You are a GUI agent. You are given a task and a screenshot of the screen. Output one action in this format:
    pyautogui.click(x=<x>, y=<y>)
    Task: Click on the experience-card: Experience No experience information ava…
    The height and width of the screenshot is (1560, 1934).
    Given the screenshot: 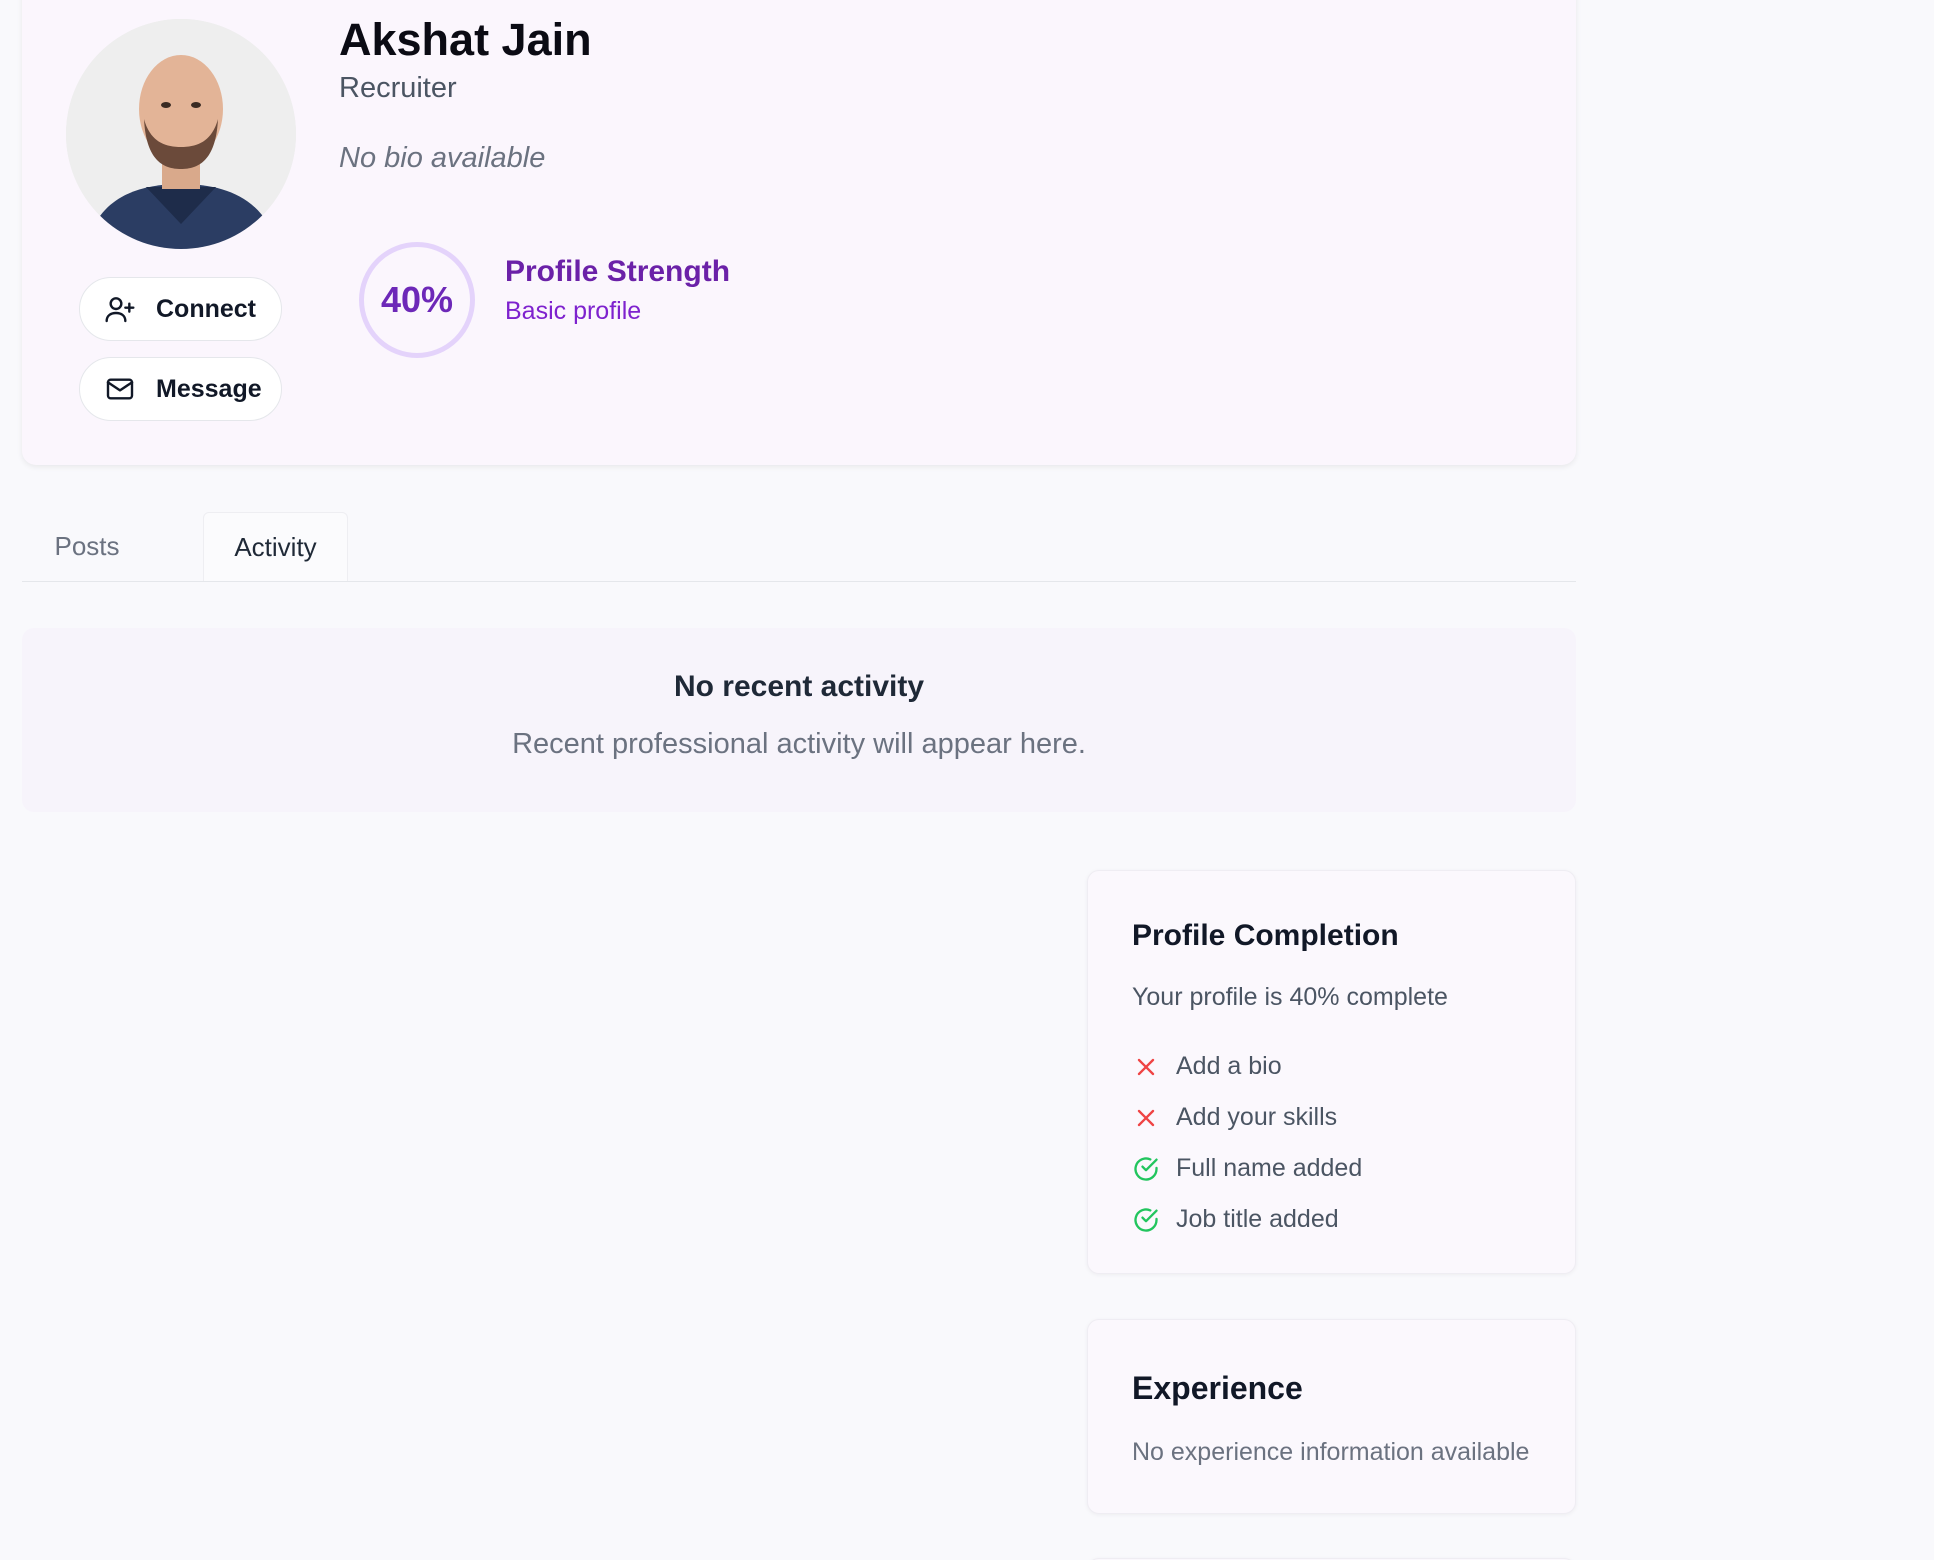 What is the action you would take?
    pyautogui.click(x=1331, y=1416)
    